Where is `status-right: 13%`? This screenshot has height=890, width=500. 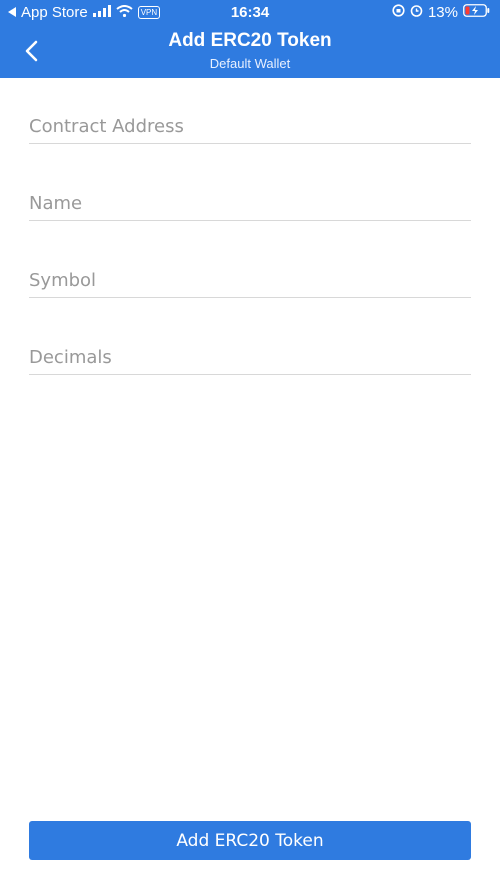
status-right: 13% is located at coordinates (441, 12).